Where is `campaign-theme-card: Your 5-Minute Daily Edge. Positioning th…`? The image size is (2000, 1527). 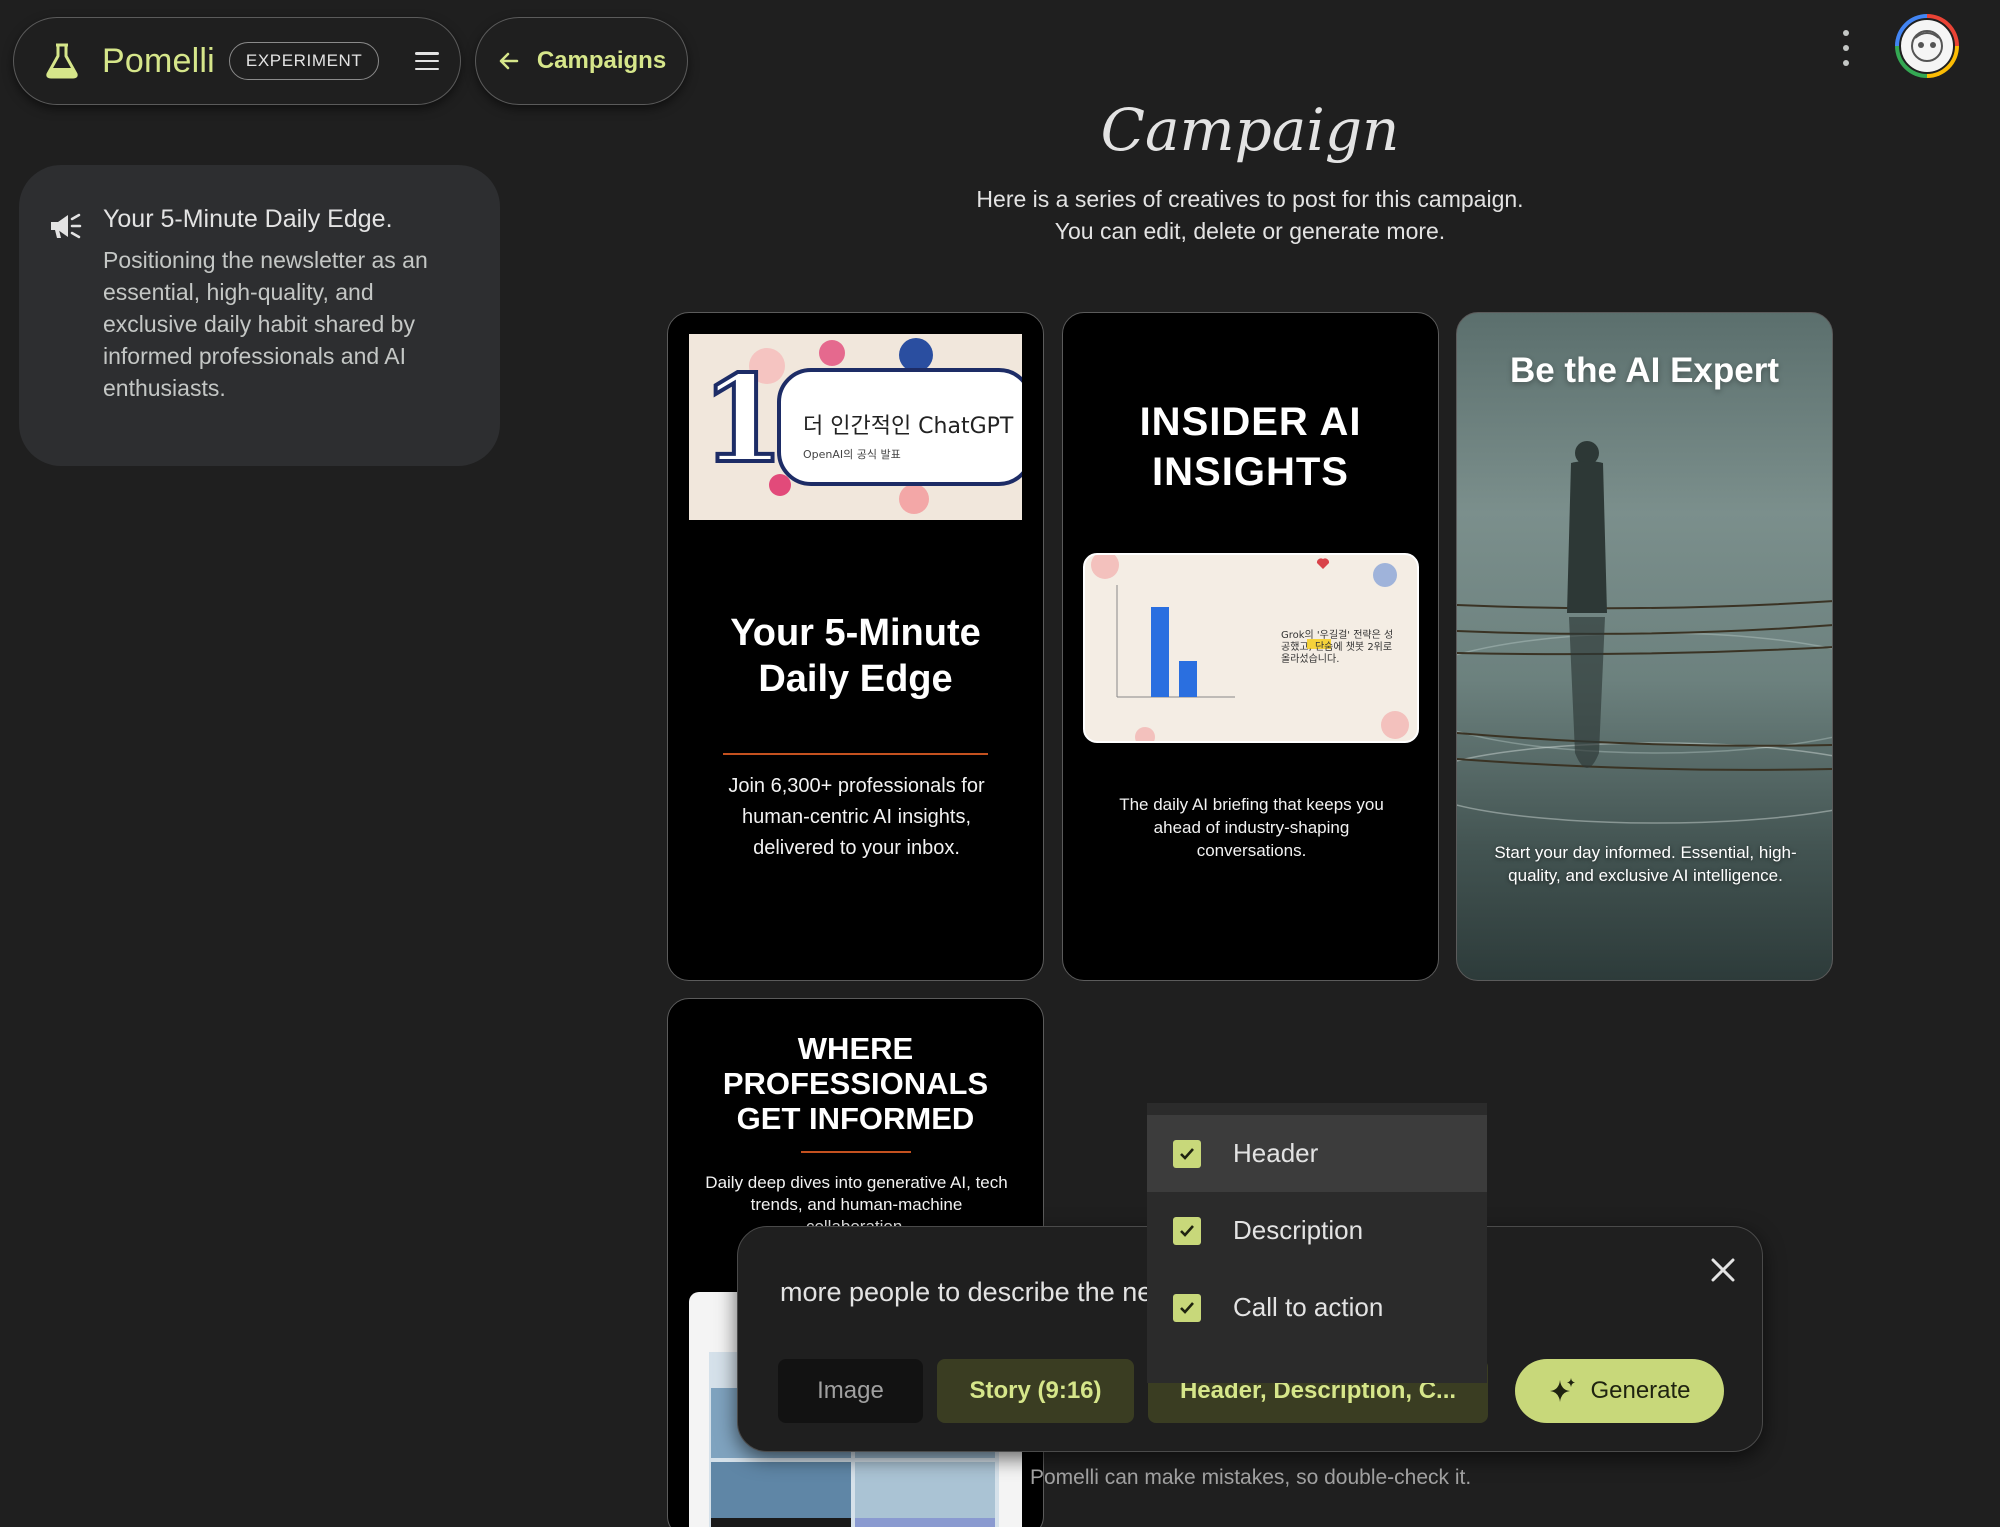
campaign-theme-card: Your 5-Minute Daily Edge. Positioning th… is located at coordinates (259, 315).